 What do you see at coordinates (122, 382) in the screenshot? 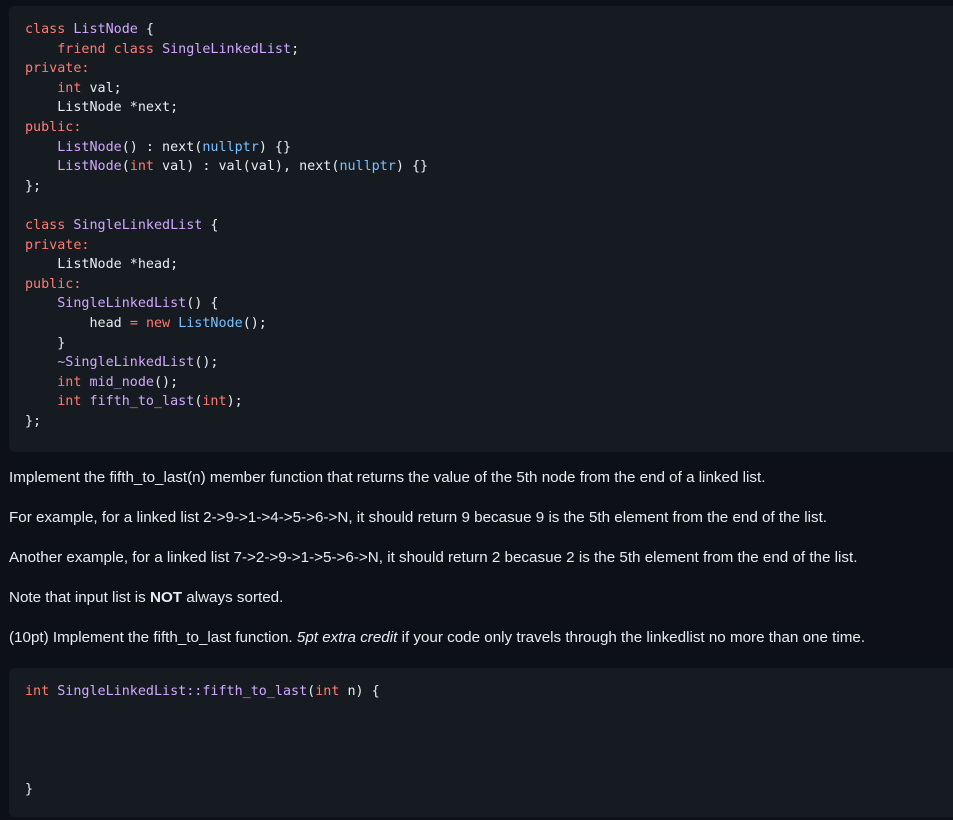
I see `code-token: mid_node` at bounding box center [122, 382].